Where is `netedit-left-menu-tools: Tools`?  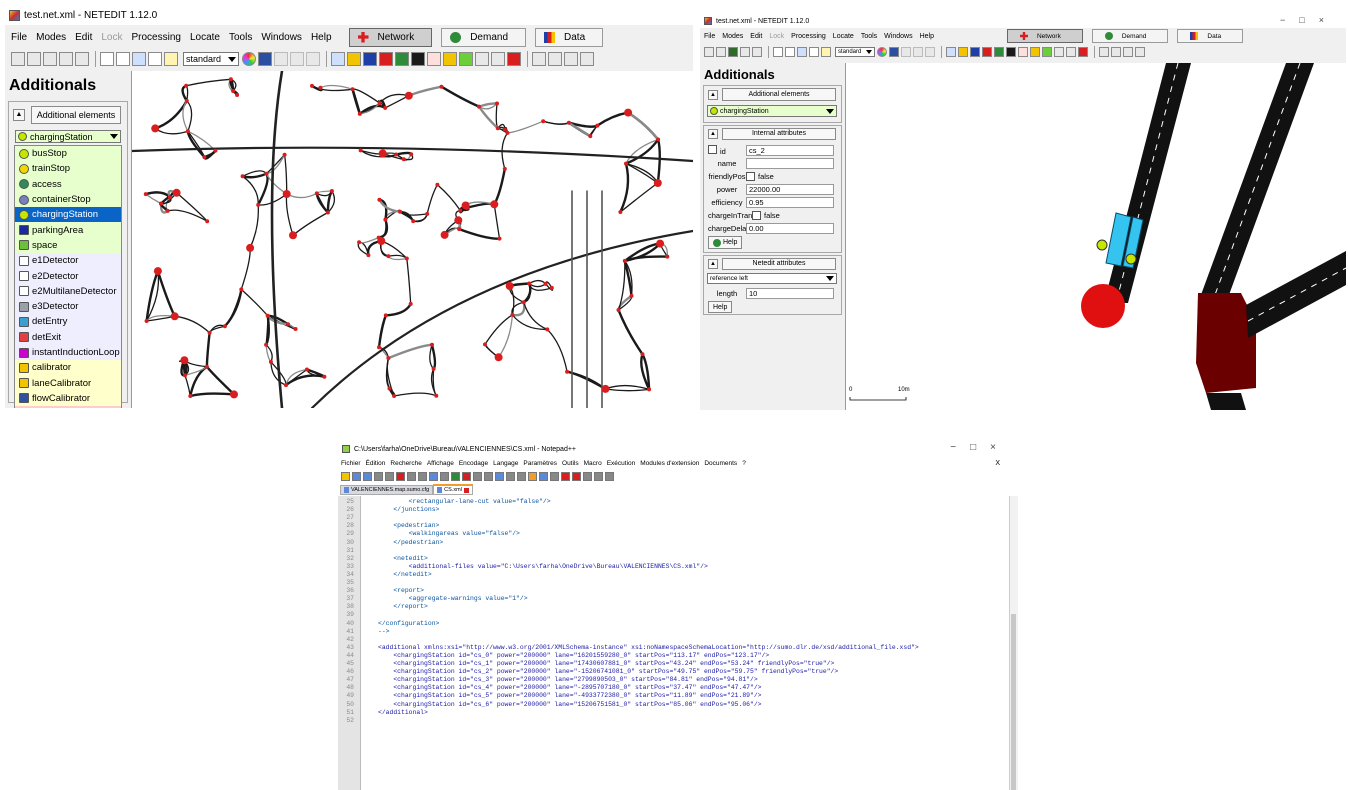 netedit-left-menu-tools: Tools is located at coordinates (240, 37).